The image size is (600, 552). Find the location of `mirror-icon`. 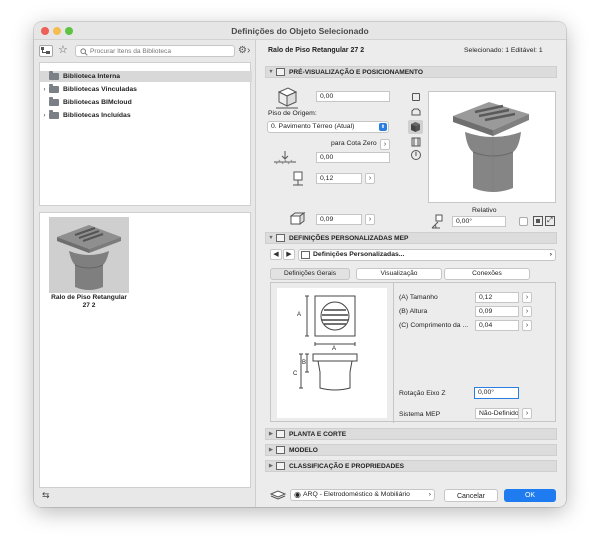

mirror-icon is located at coordinates (538, 221).